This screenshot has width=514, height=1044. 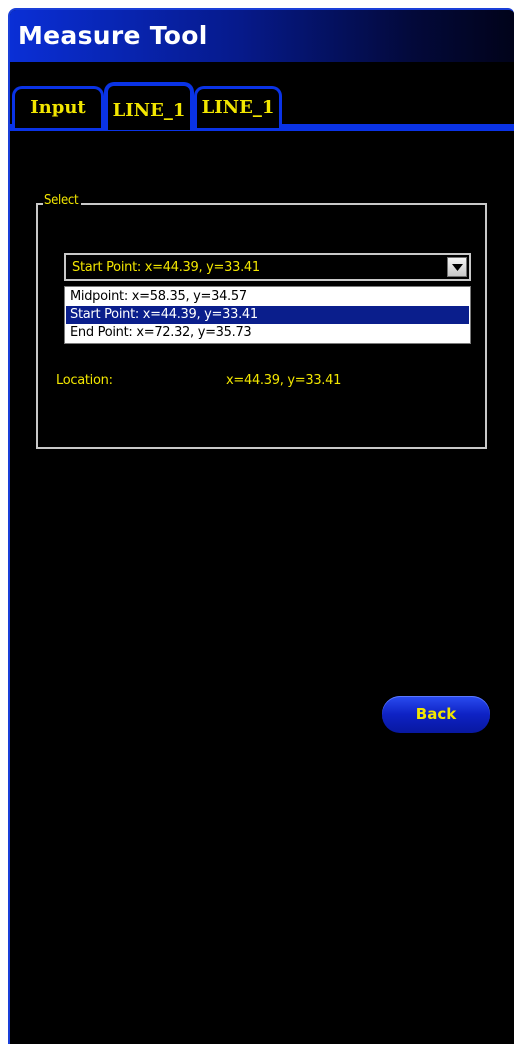 I want to click on window-title: Measure Tool, so click(x=113, y=35).